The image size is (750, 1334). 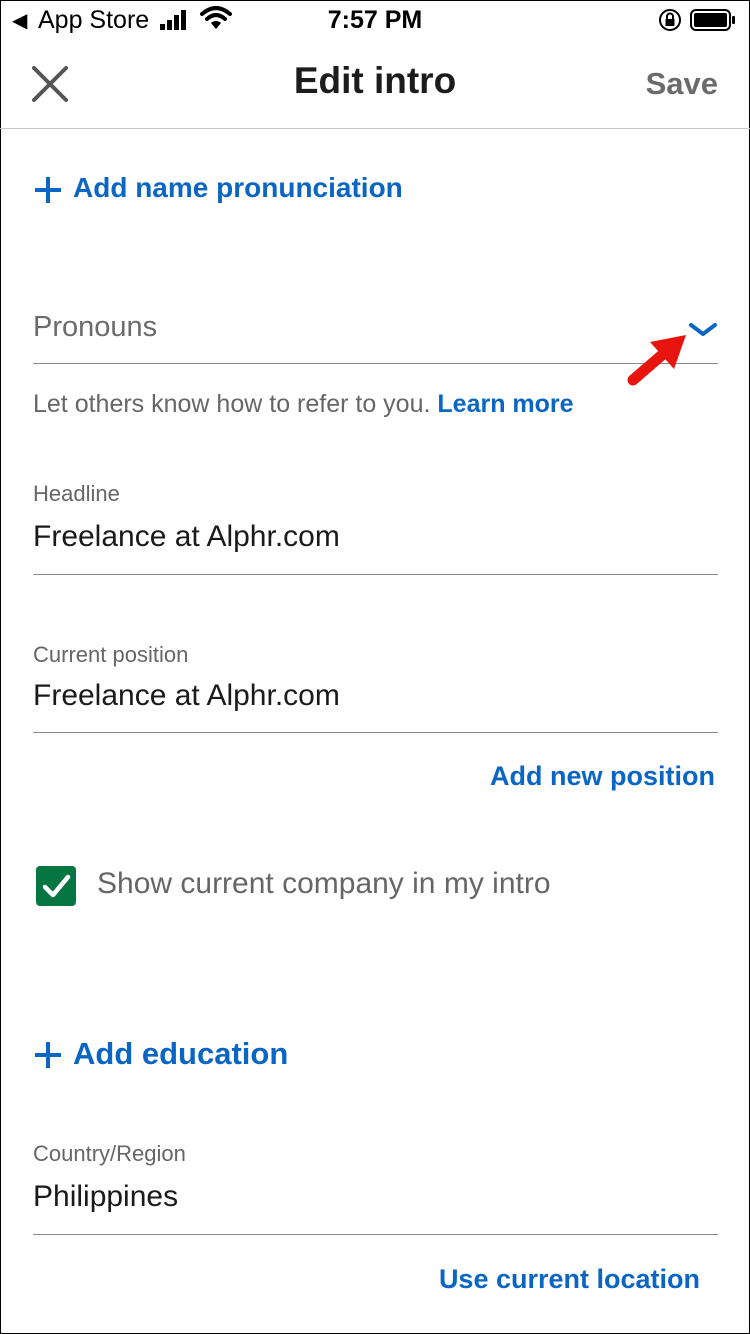 I want to click on current-position-label: Current position, so click(x=111, y=654).